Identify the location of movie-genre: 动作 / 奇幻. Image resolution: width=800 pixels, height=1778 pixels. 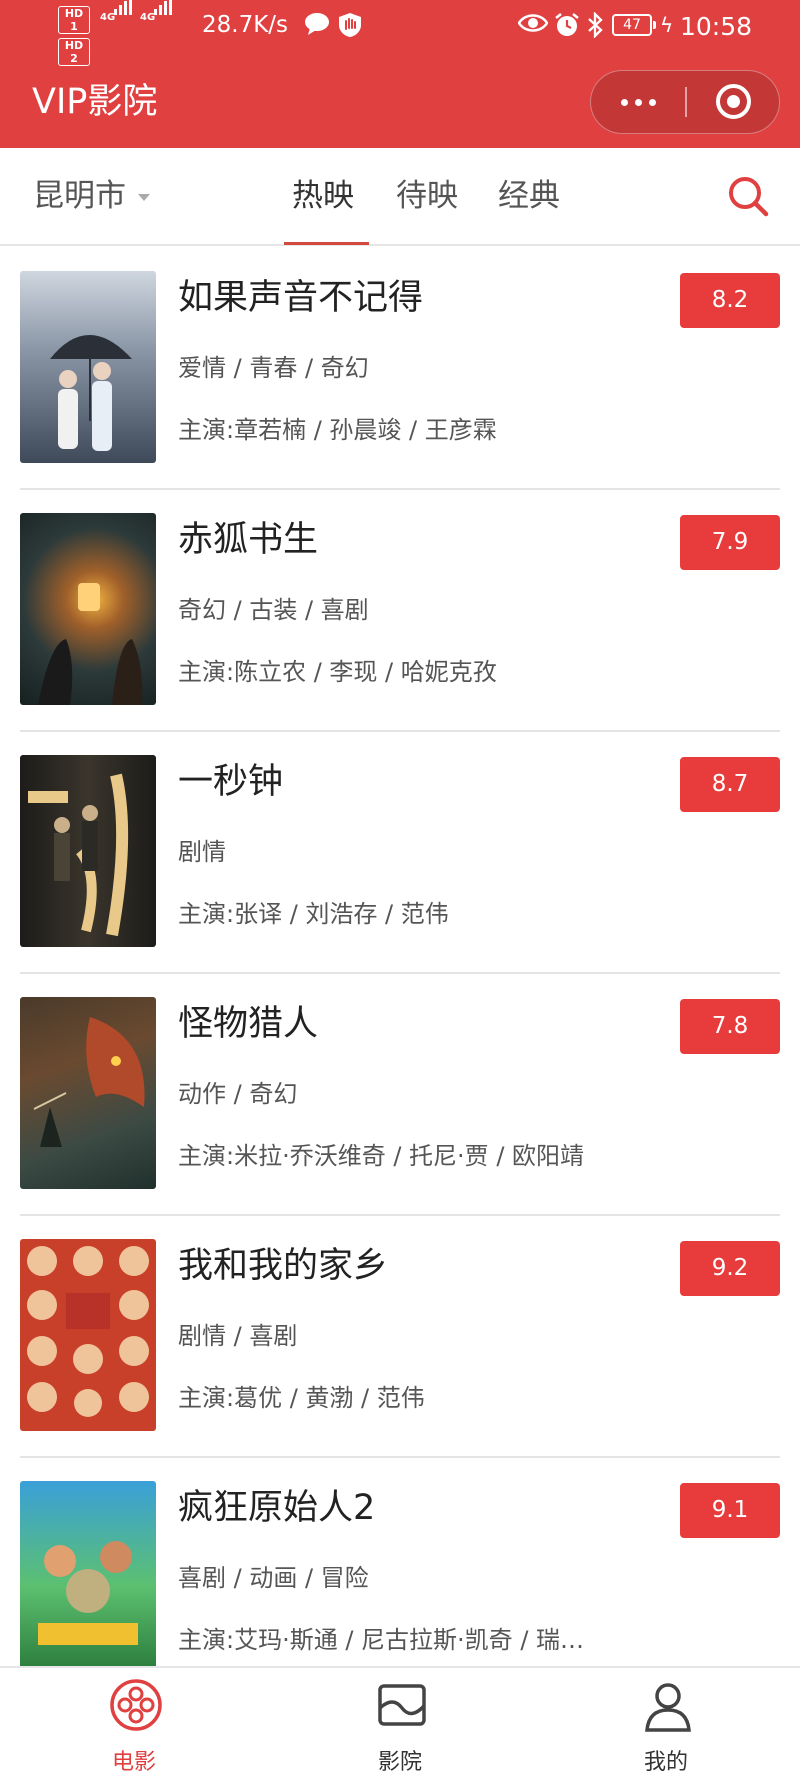
(238, 1094).